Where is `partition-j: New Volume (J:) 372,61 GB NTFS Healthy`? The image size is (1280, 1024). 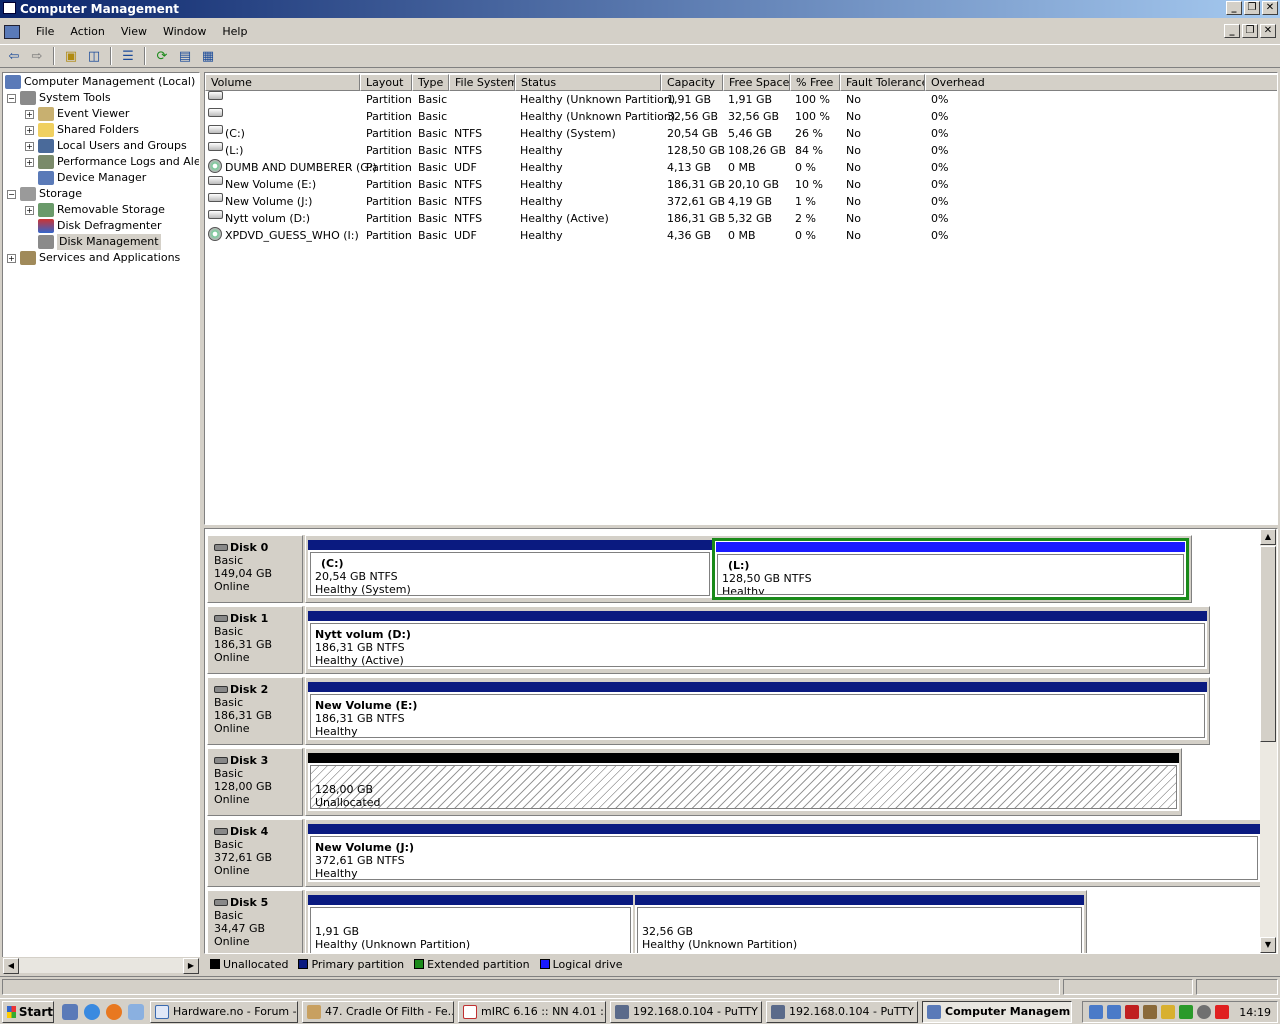 partition-j: New Volume (J:) 372,61 GB NTFS Healthy is located at coordinates (784, 853).